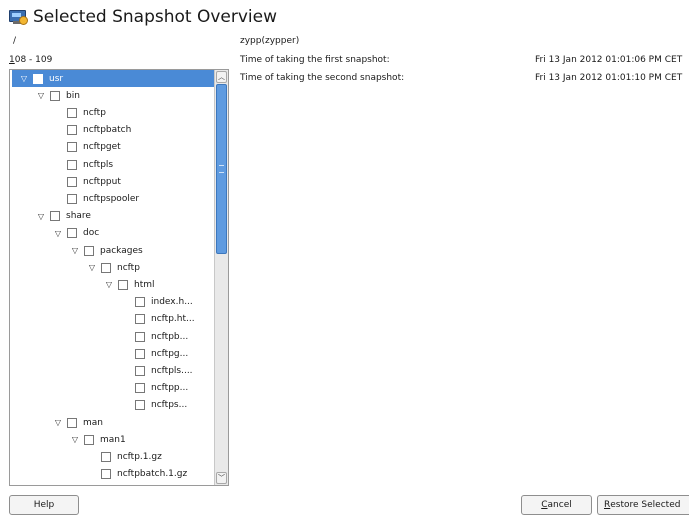  What do you see at coordinates (75, 267) in the screenshot?
I see `tree-row: ▽ ncftp` at bounding box center [75, 267].